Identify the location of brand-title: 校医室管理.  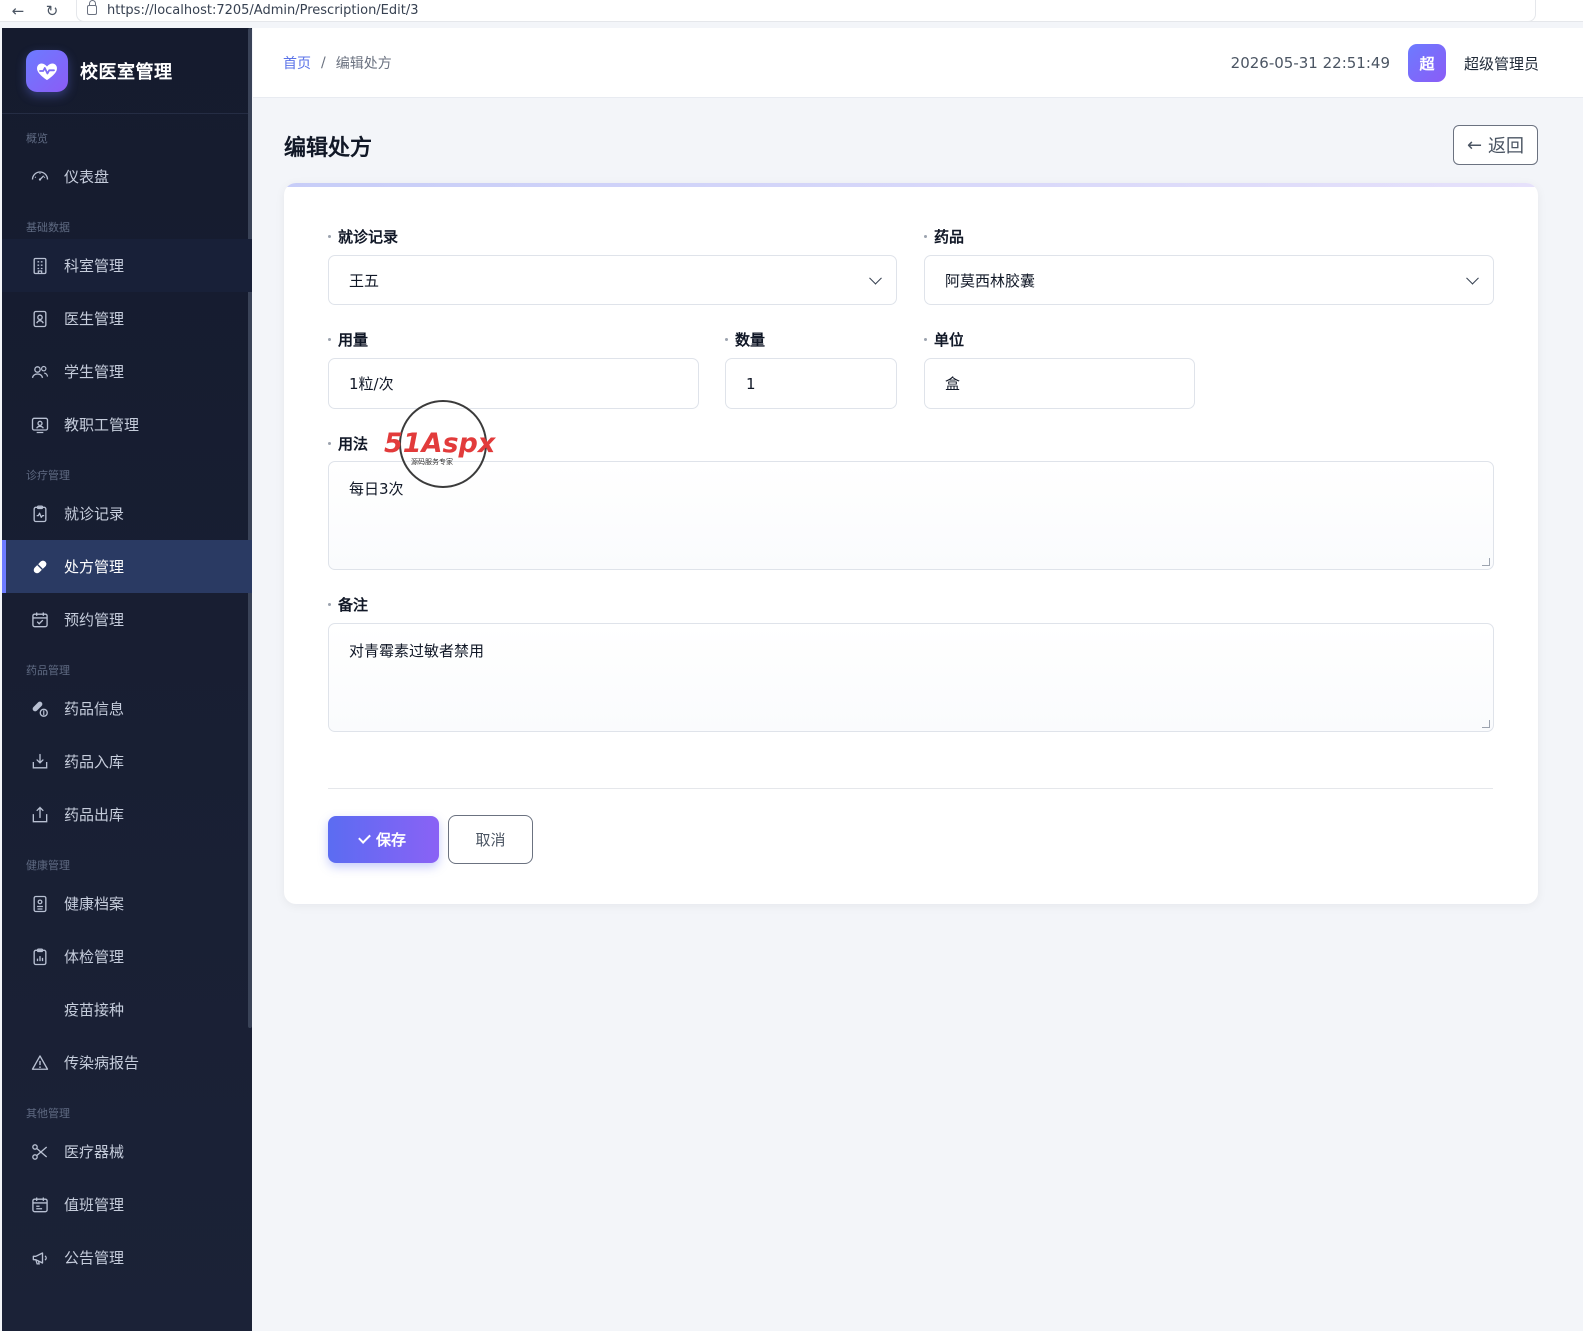
(126, 72).